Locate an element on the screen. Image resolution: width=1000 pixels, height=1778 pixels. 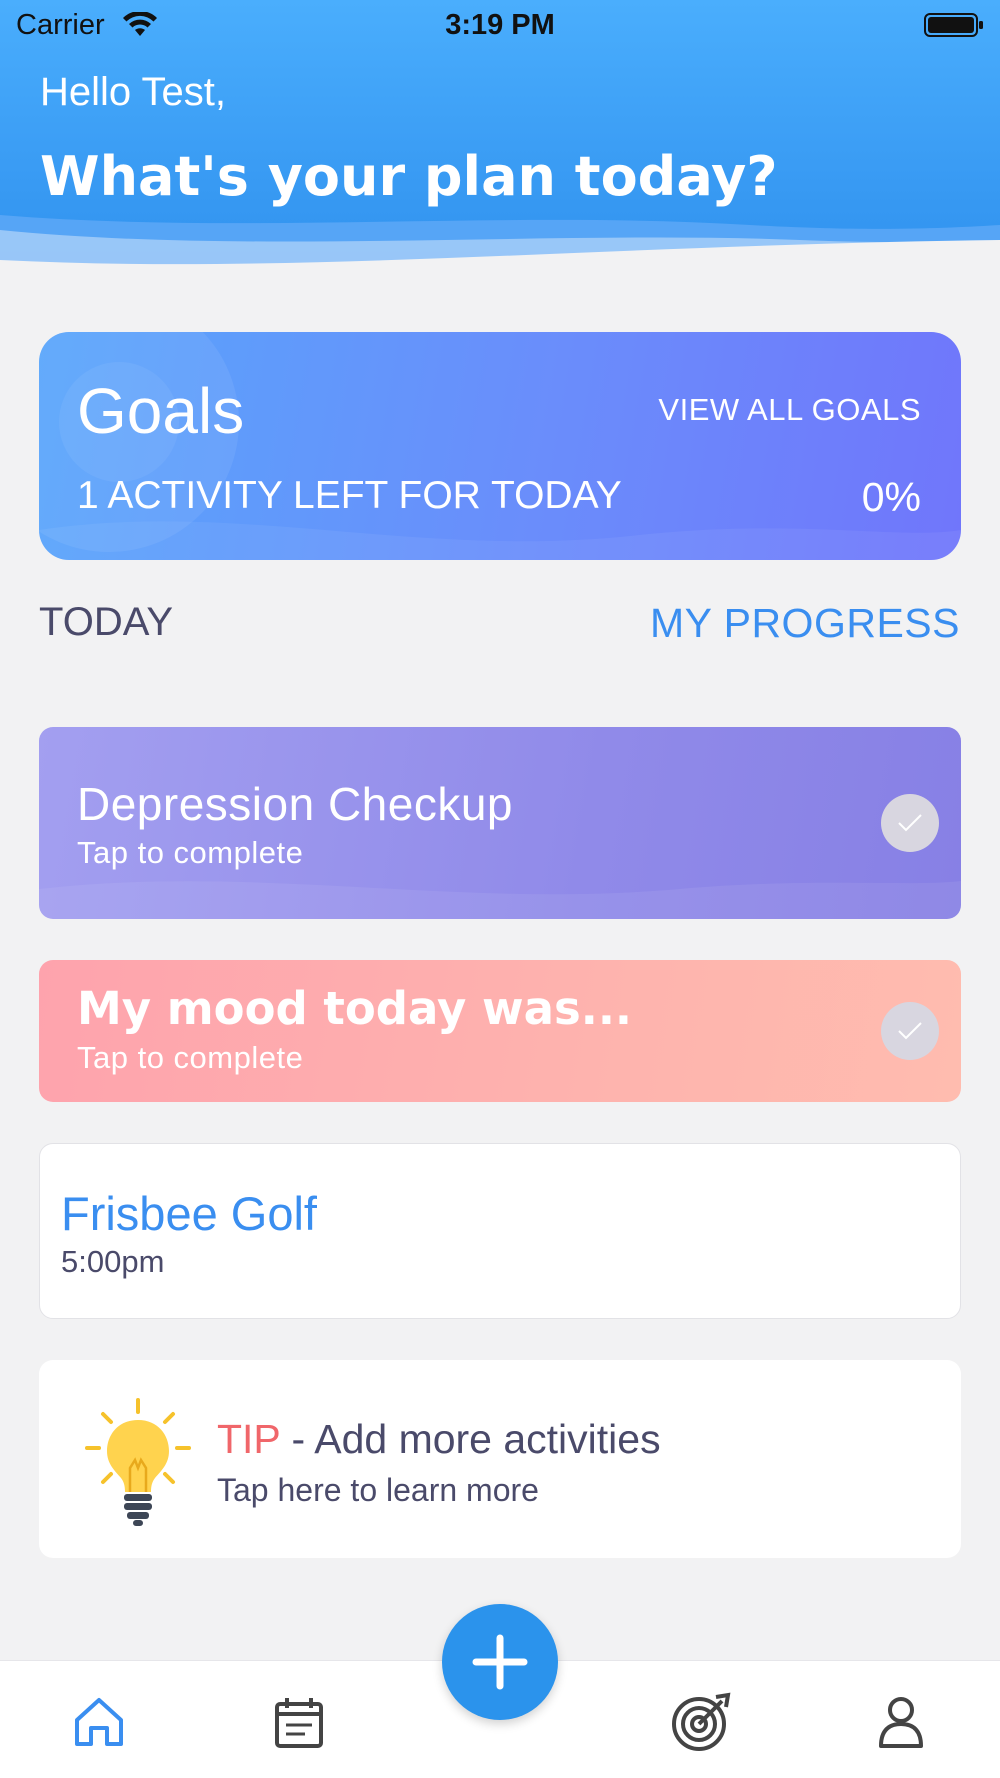
tab-profile is located at coordinates (901, 1722).